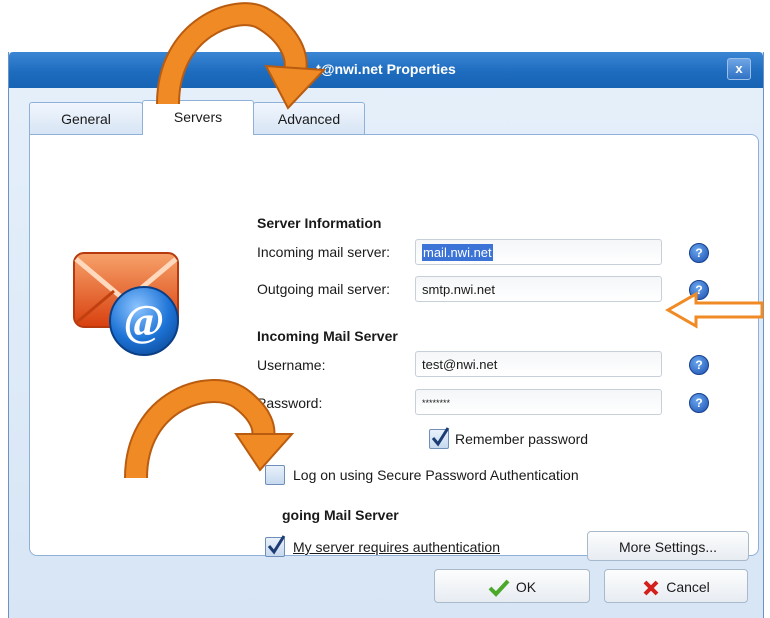 The image size is (770, 618). What do you see at coordinates (688, 587) in the screenshot?
I see `cancel-label: Cancel` at bounding box center [688, 587].